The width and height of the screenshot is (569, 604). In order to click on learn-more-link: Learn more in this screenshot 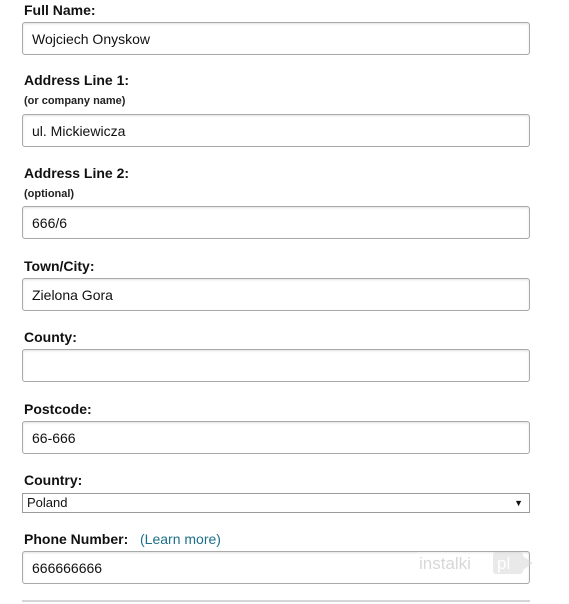, I will do `click(181, 539)`.